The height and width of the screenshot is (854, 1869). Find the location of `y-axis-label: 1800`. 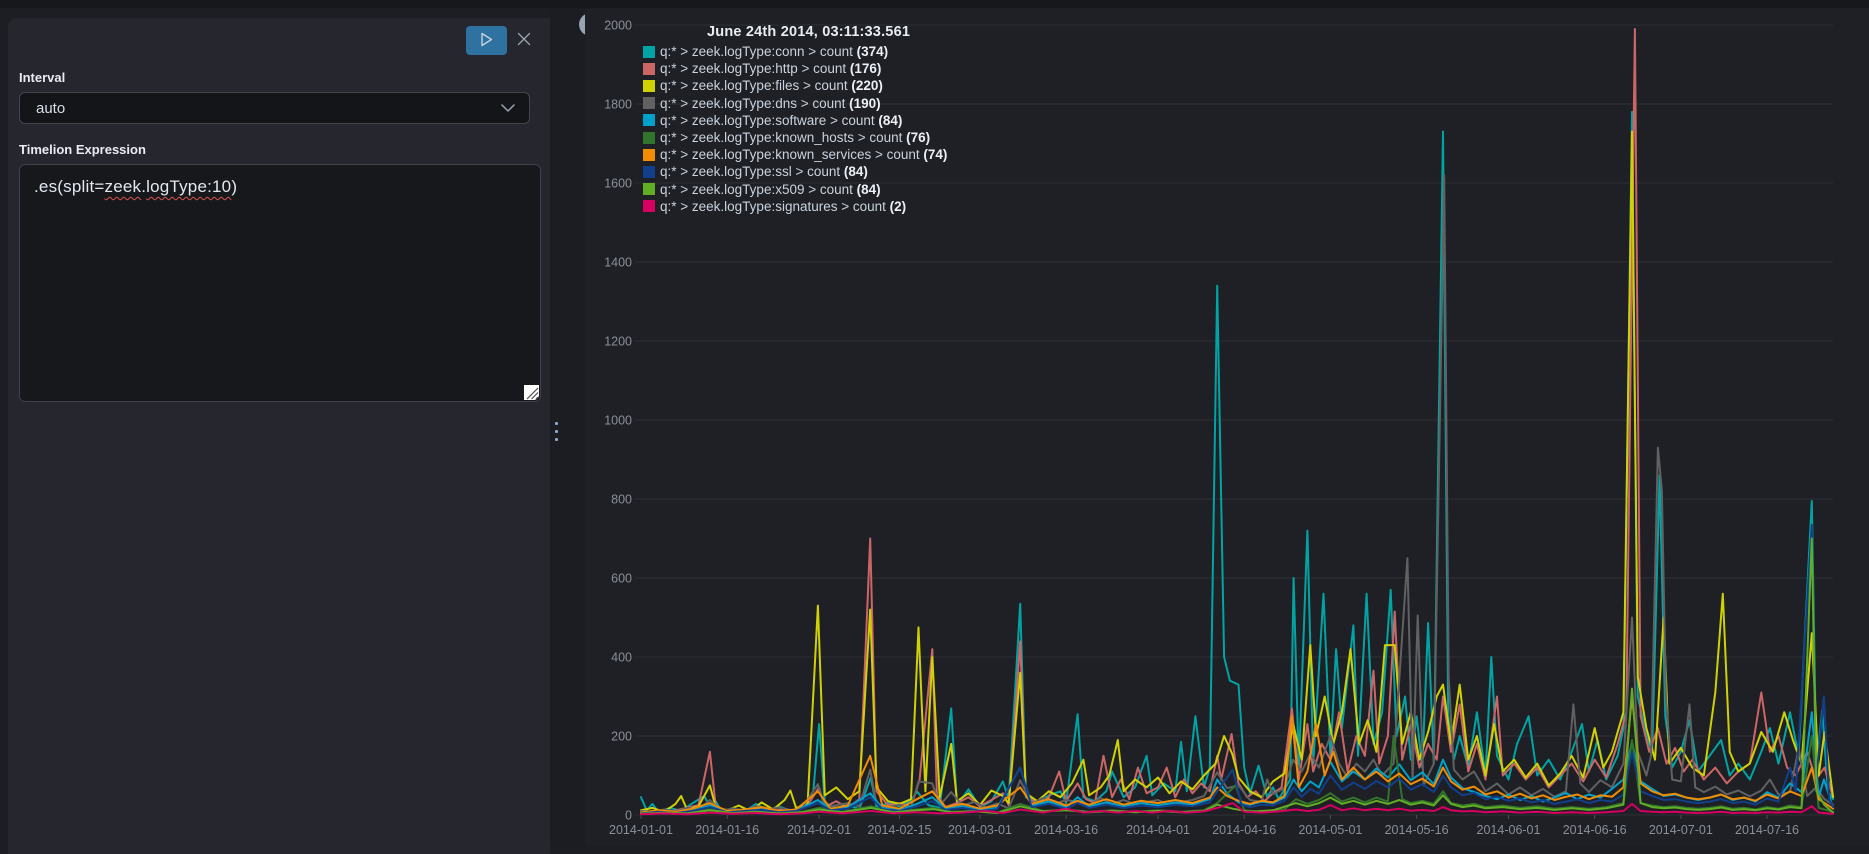

y-axis-label: 1800 is located at coordinates (618, 105).